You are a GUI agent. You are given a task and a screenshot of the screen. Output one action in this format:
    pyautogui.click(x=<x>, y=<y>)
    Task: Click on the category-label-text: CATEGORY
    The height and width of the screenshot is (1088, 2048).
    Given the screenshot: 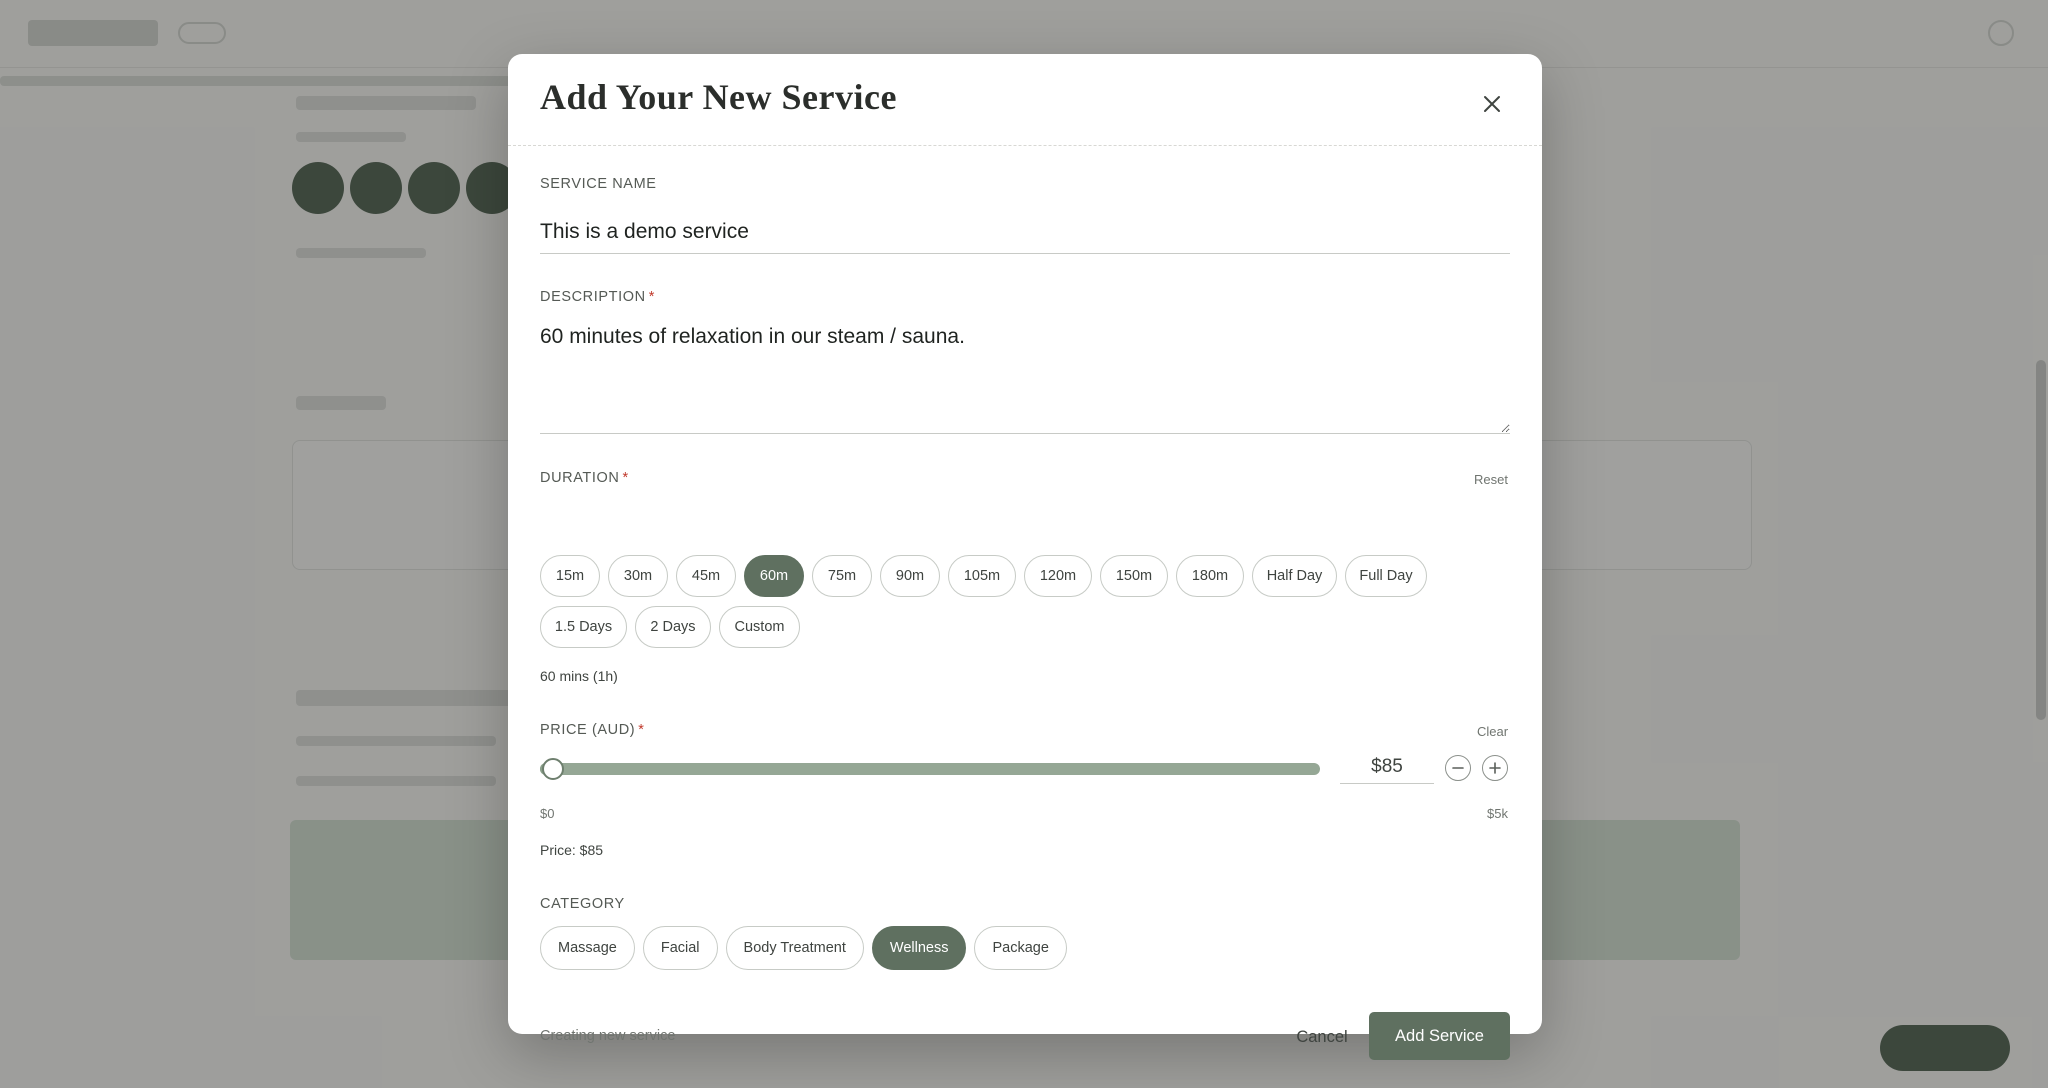 What is the action you would take?
    pyautogui.click(x=582, y=904)
    